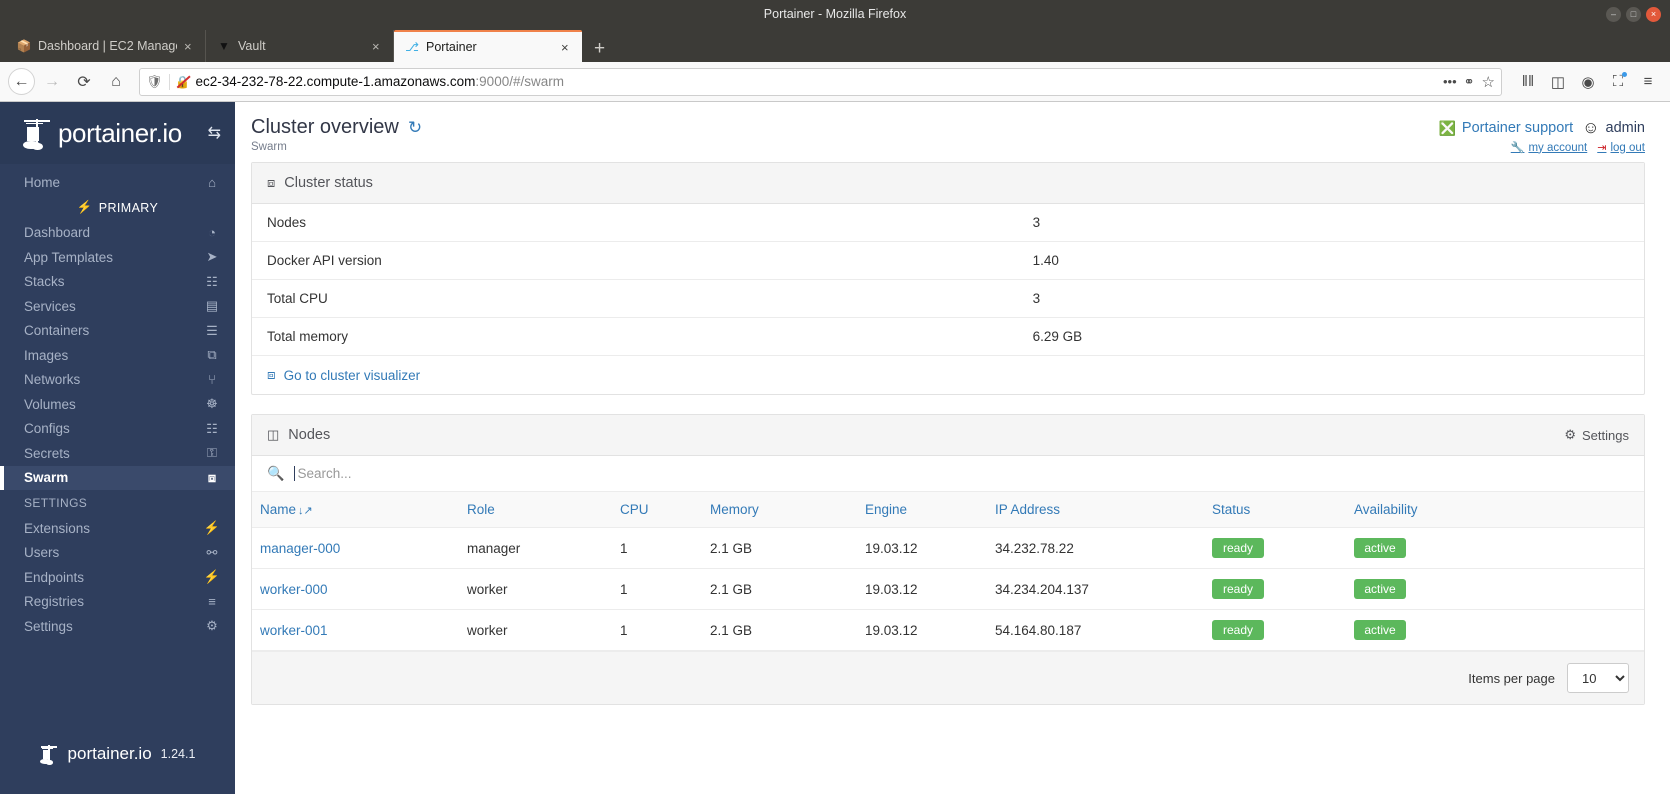  What do you see at coordinates (1648, 82) in the screenshot?
I see `menu-icon: ≡` at bounding box center [1648, 82].